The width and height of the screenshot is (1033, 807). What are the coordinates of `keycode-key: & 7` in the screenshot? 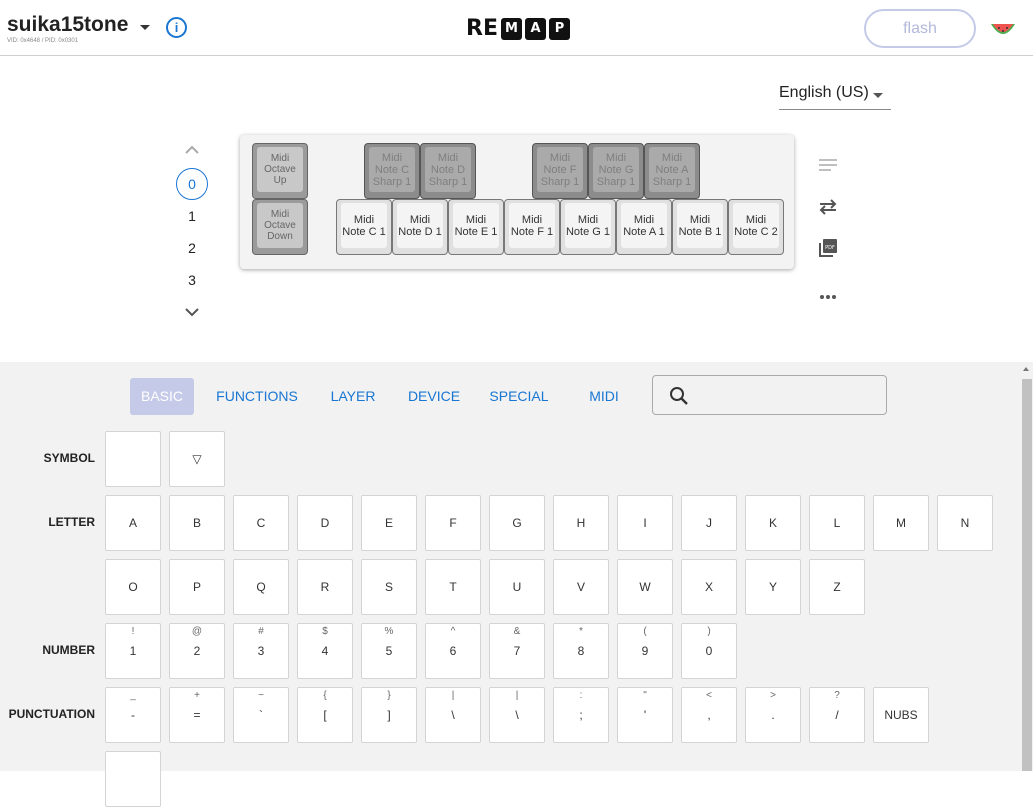 It's located at (517, 651).